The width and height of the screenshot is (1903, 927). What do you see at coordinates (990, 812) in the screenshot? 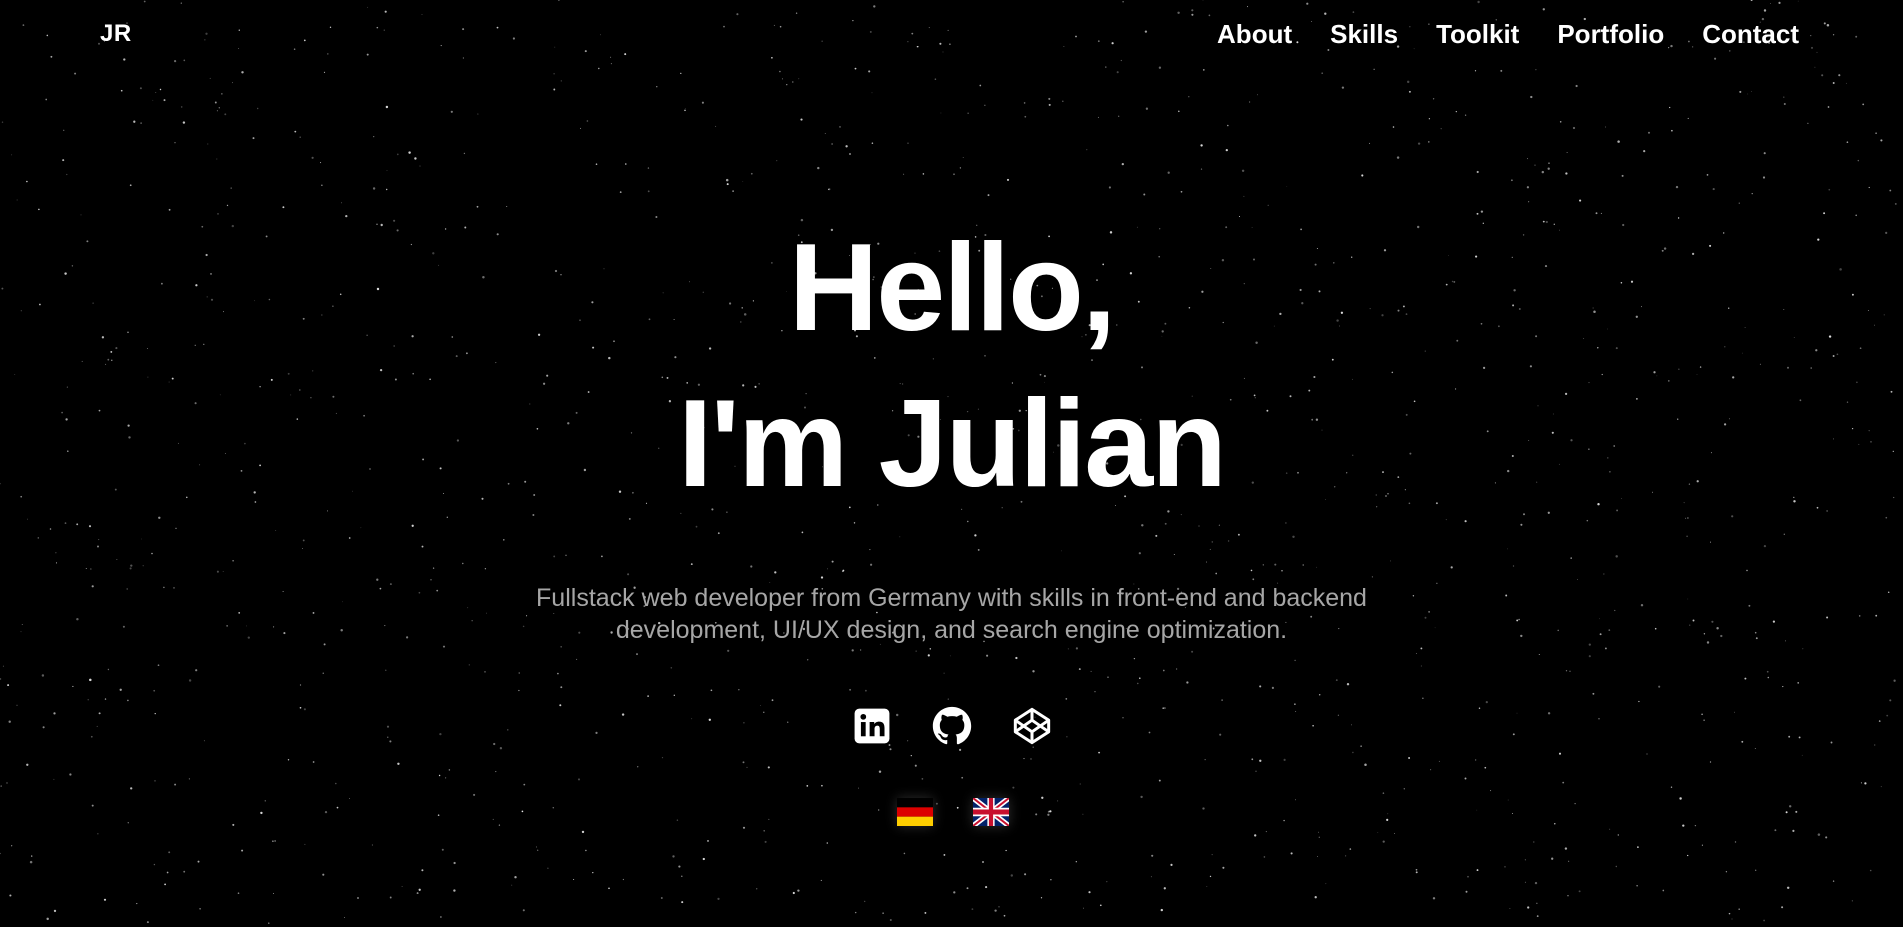
I see `uk-flag-icon` at bounding box center [990, 812].